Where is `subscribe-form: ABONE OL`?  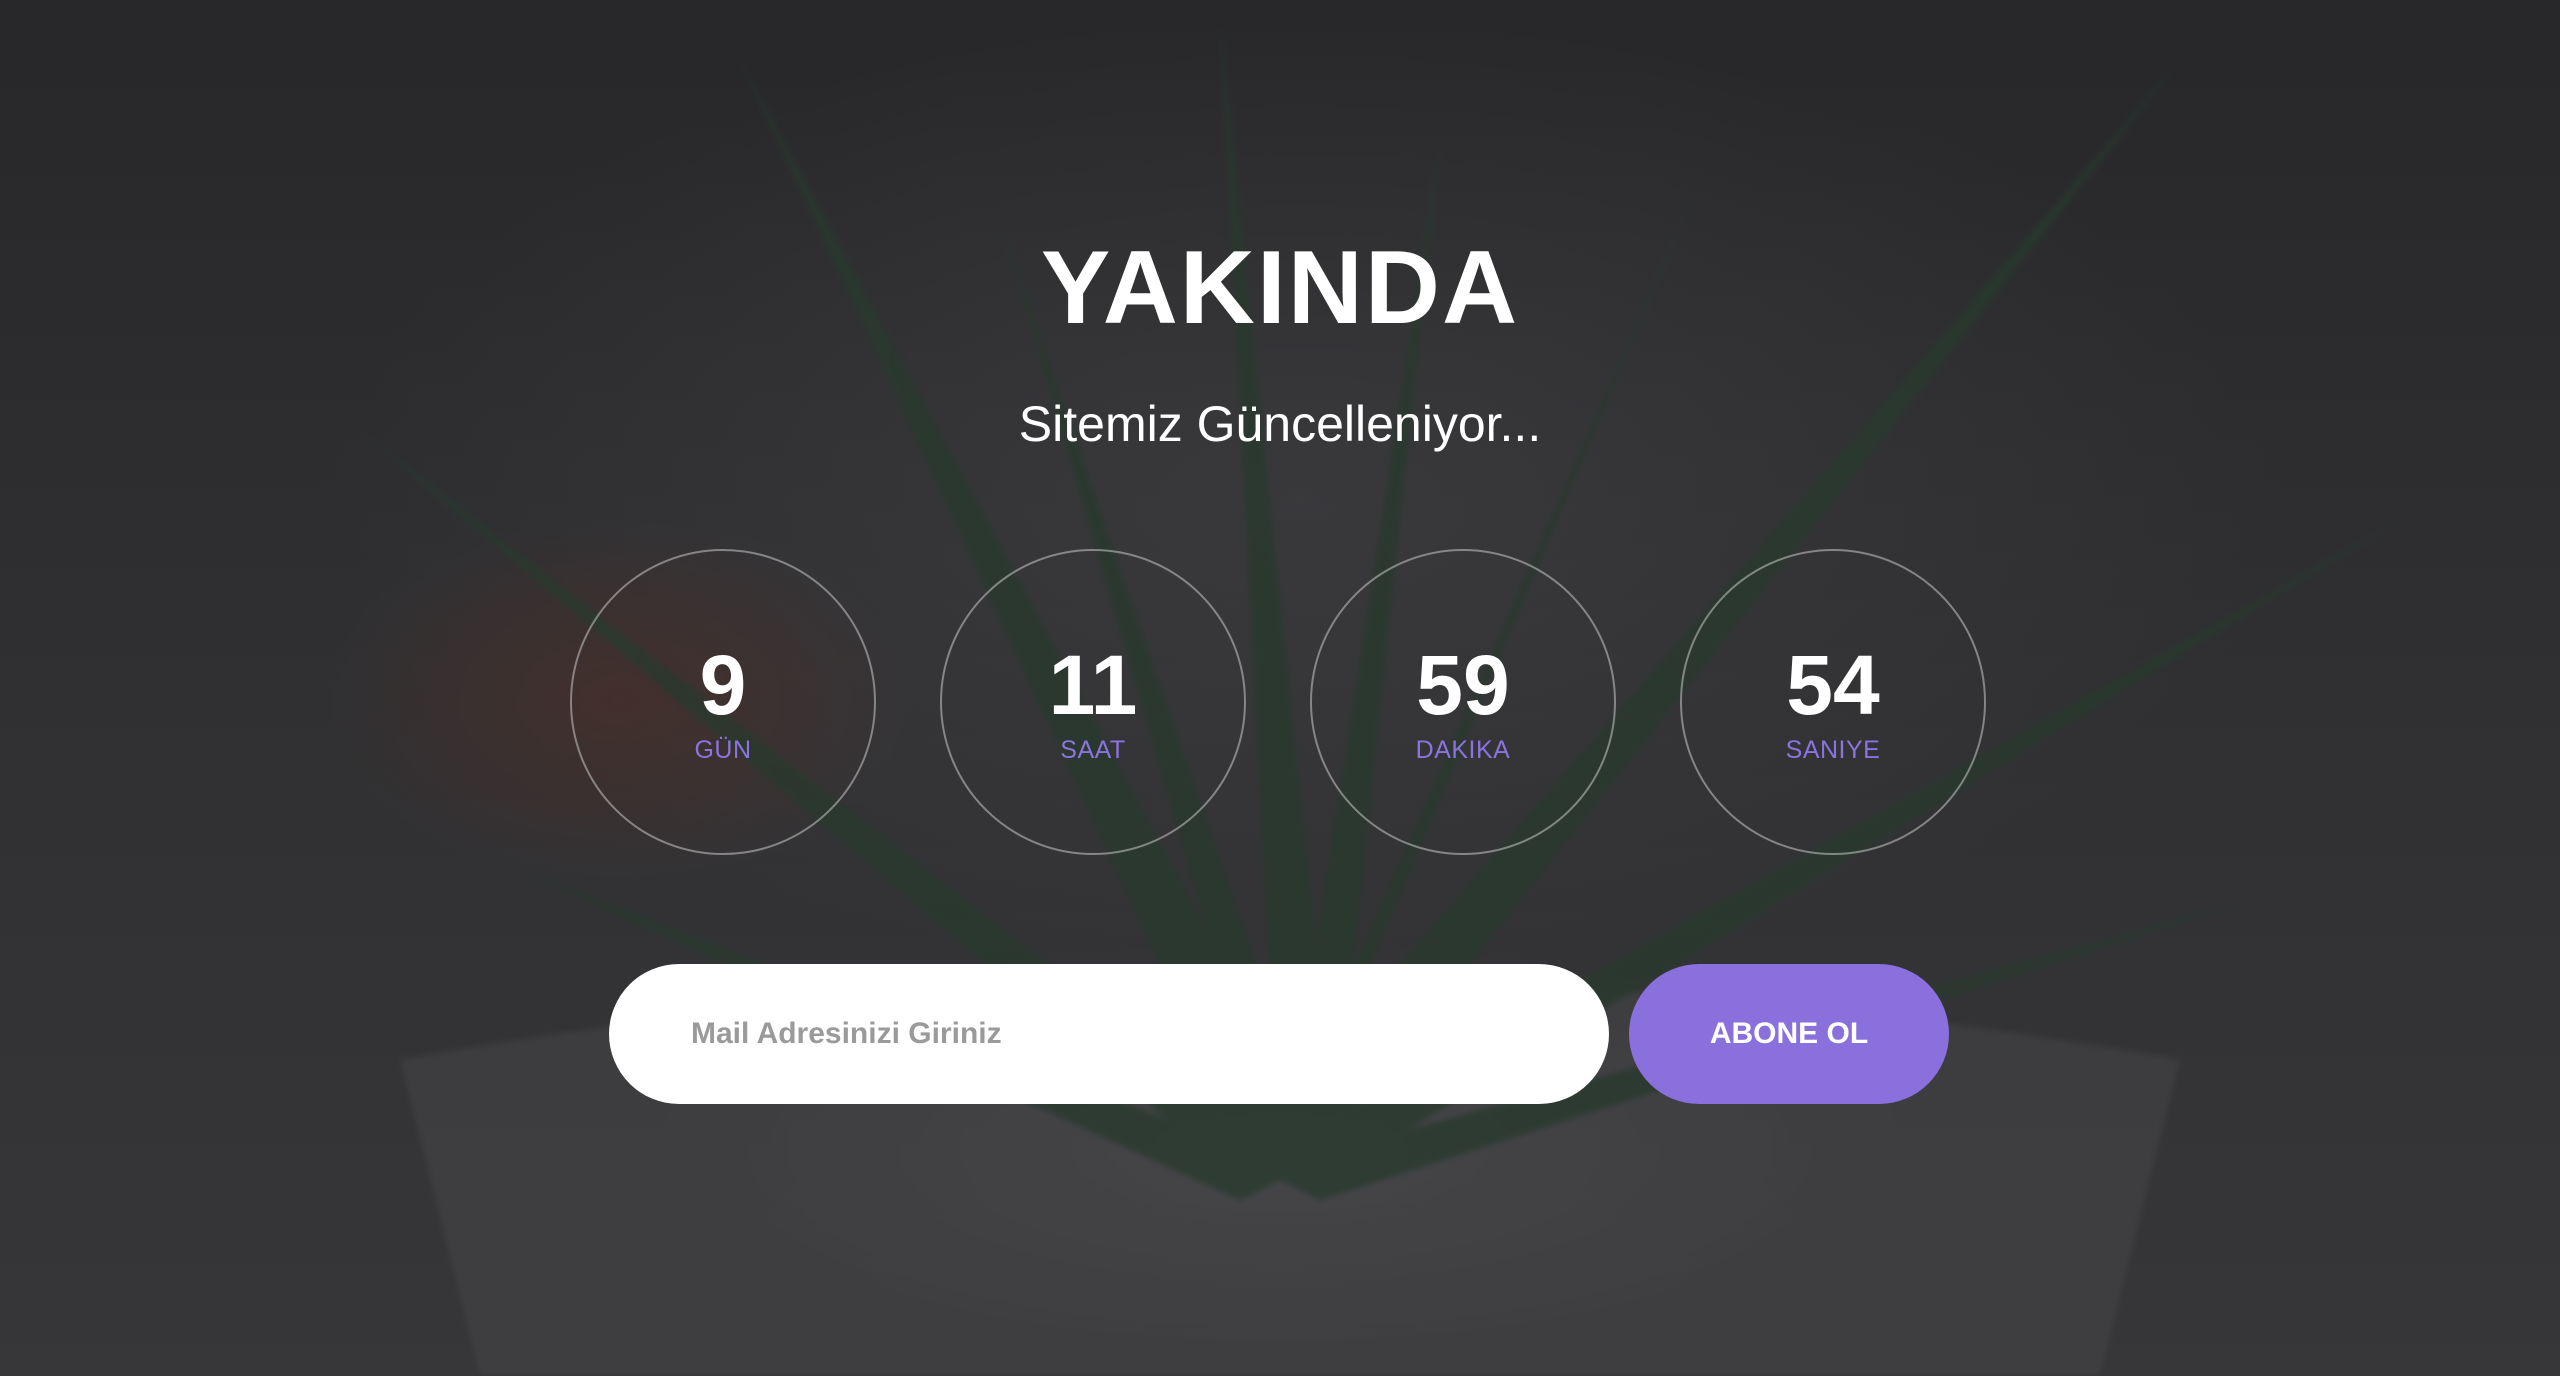 subscribe-form: ABONE OL is located at coordinates (1279, 1034).